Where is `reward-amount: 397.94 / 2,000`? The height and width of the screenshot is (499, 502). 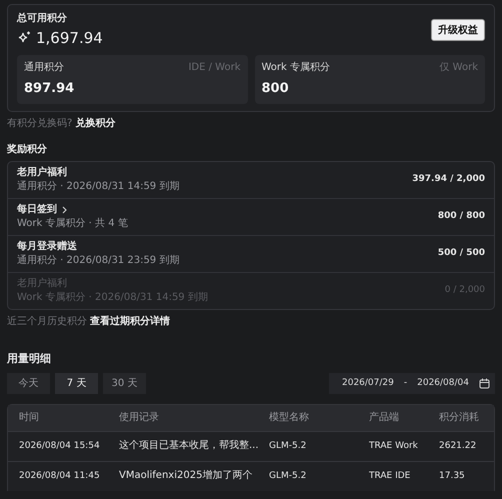 reward-amount: 397.94 / 2,000 is located at coordinates (448, 179).